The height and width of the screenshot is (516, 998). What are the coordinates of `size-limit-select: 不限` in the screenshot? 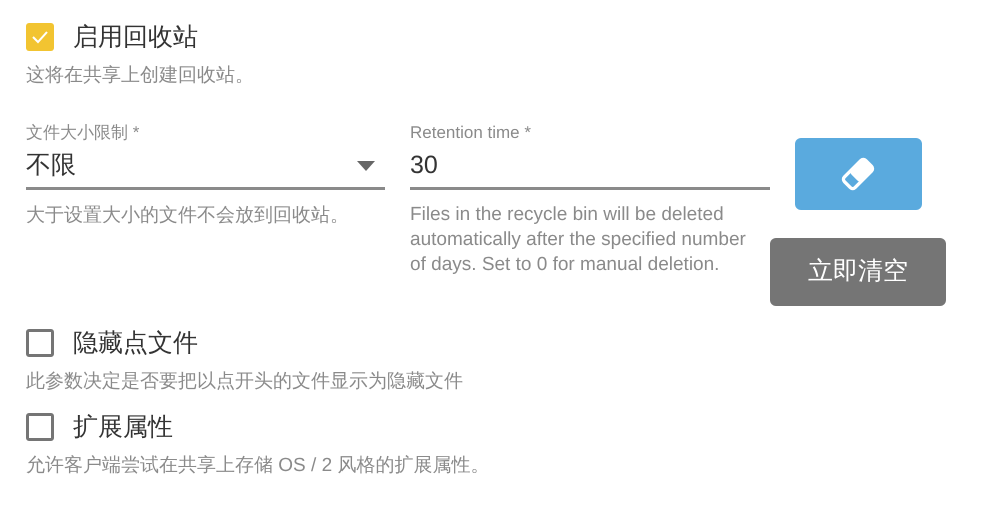 It's located at (205, 167).